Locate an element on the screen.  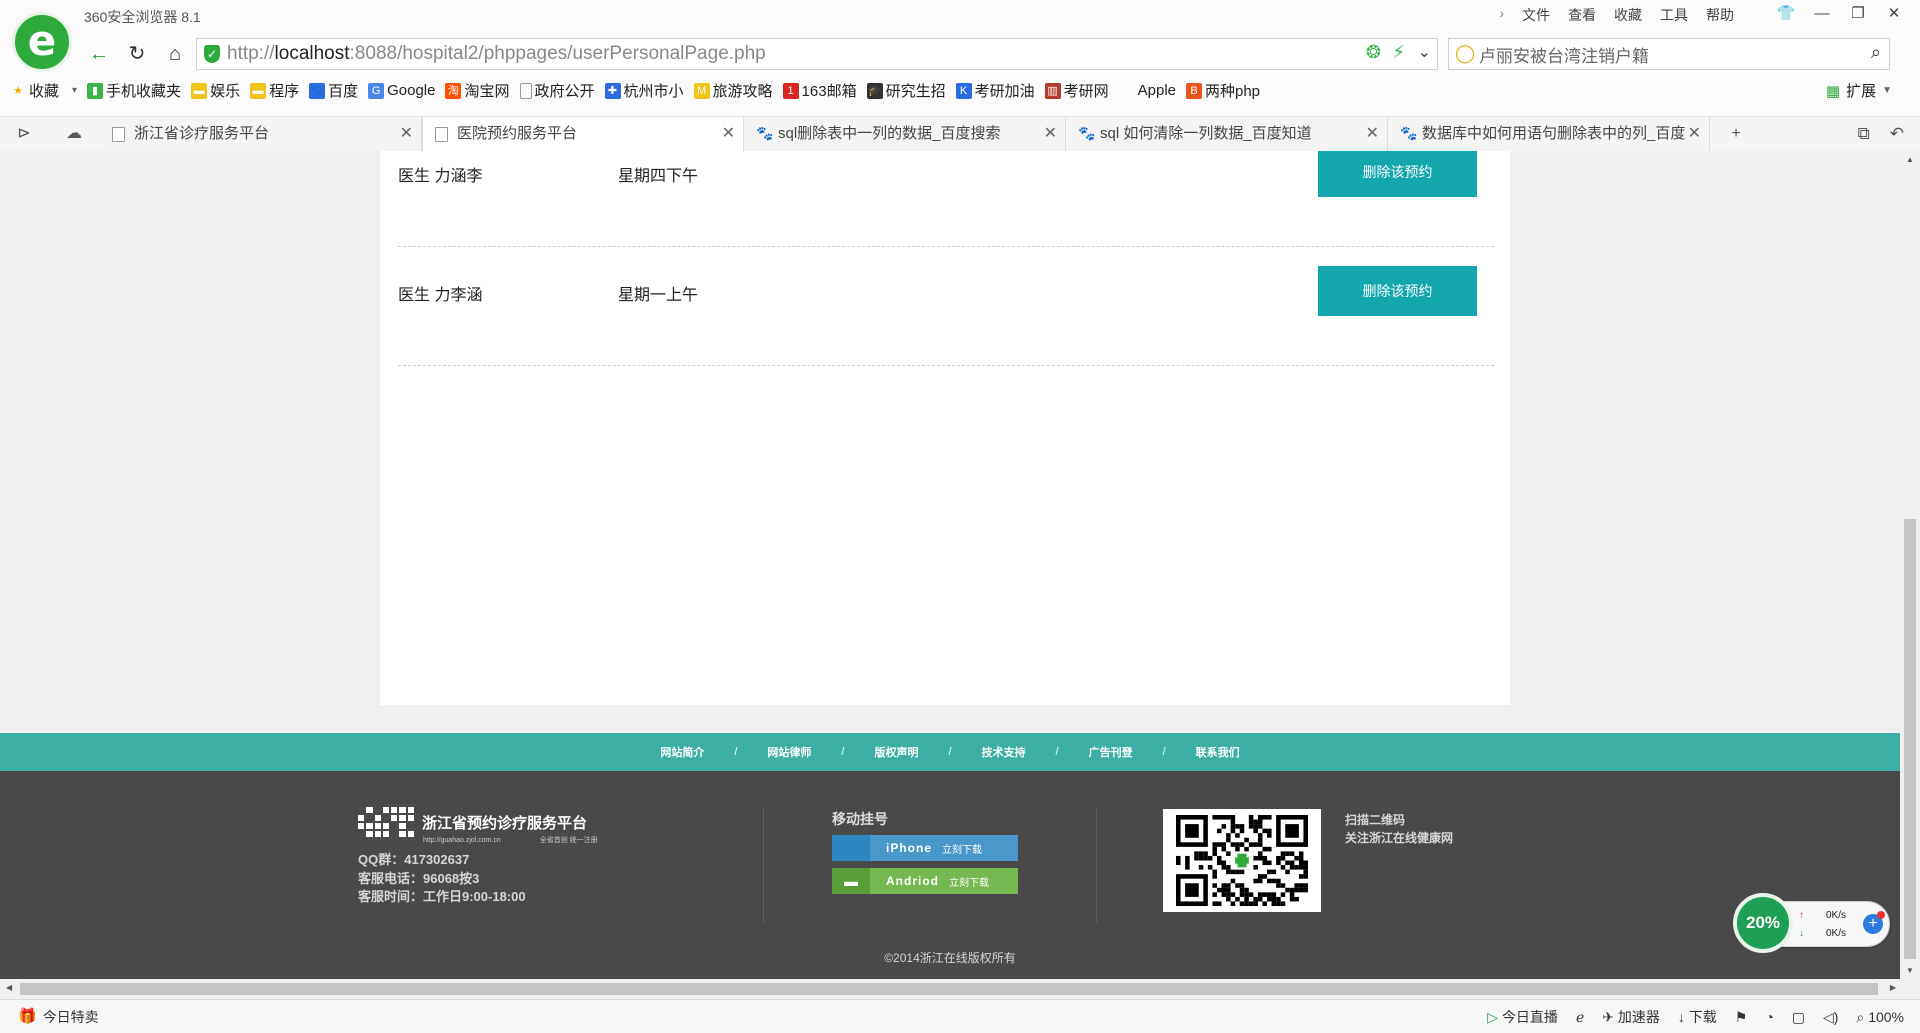
browser-tab: 医院预约服务平台 ✕ is located at coordinates (583, 134).